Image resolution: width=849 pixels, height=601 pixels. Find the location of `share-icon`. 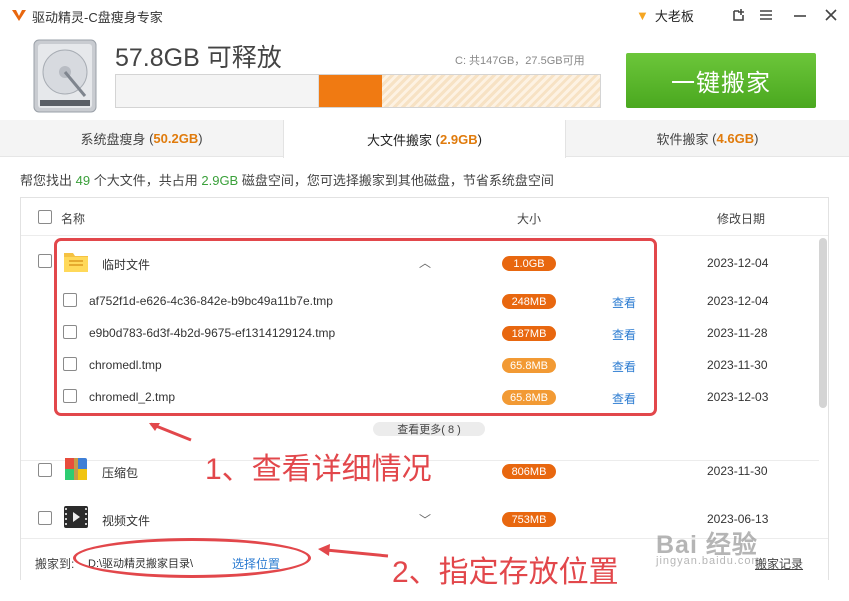

share-icon is located at coordinates (738, 15).